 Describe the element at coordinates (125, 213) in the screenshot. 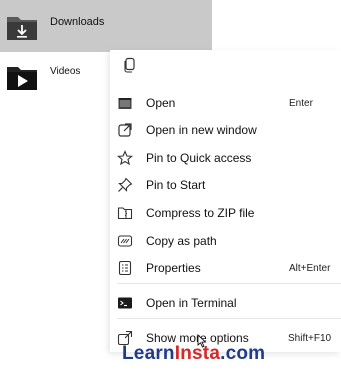

I see `zip-icon` at that location.